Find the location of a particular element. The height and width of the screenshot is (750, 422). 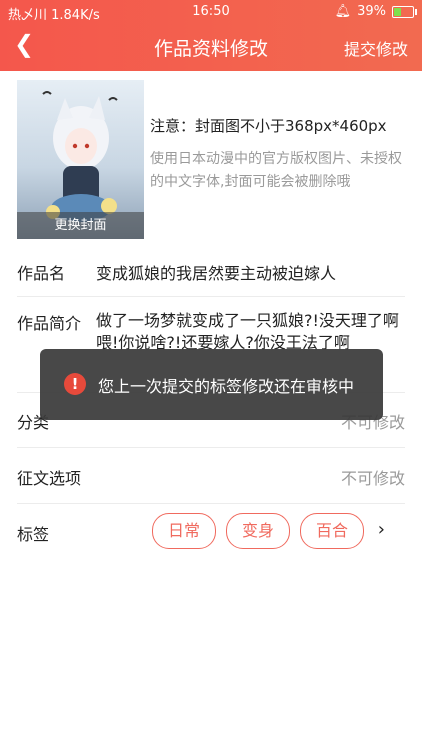

tag-list: 日常 变身 百合 is located at coordinates (272, 531).